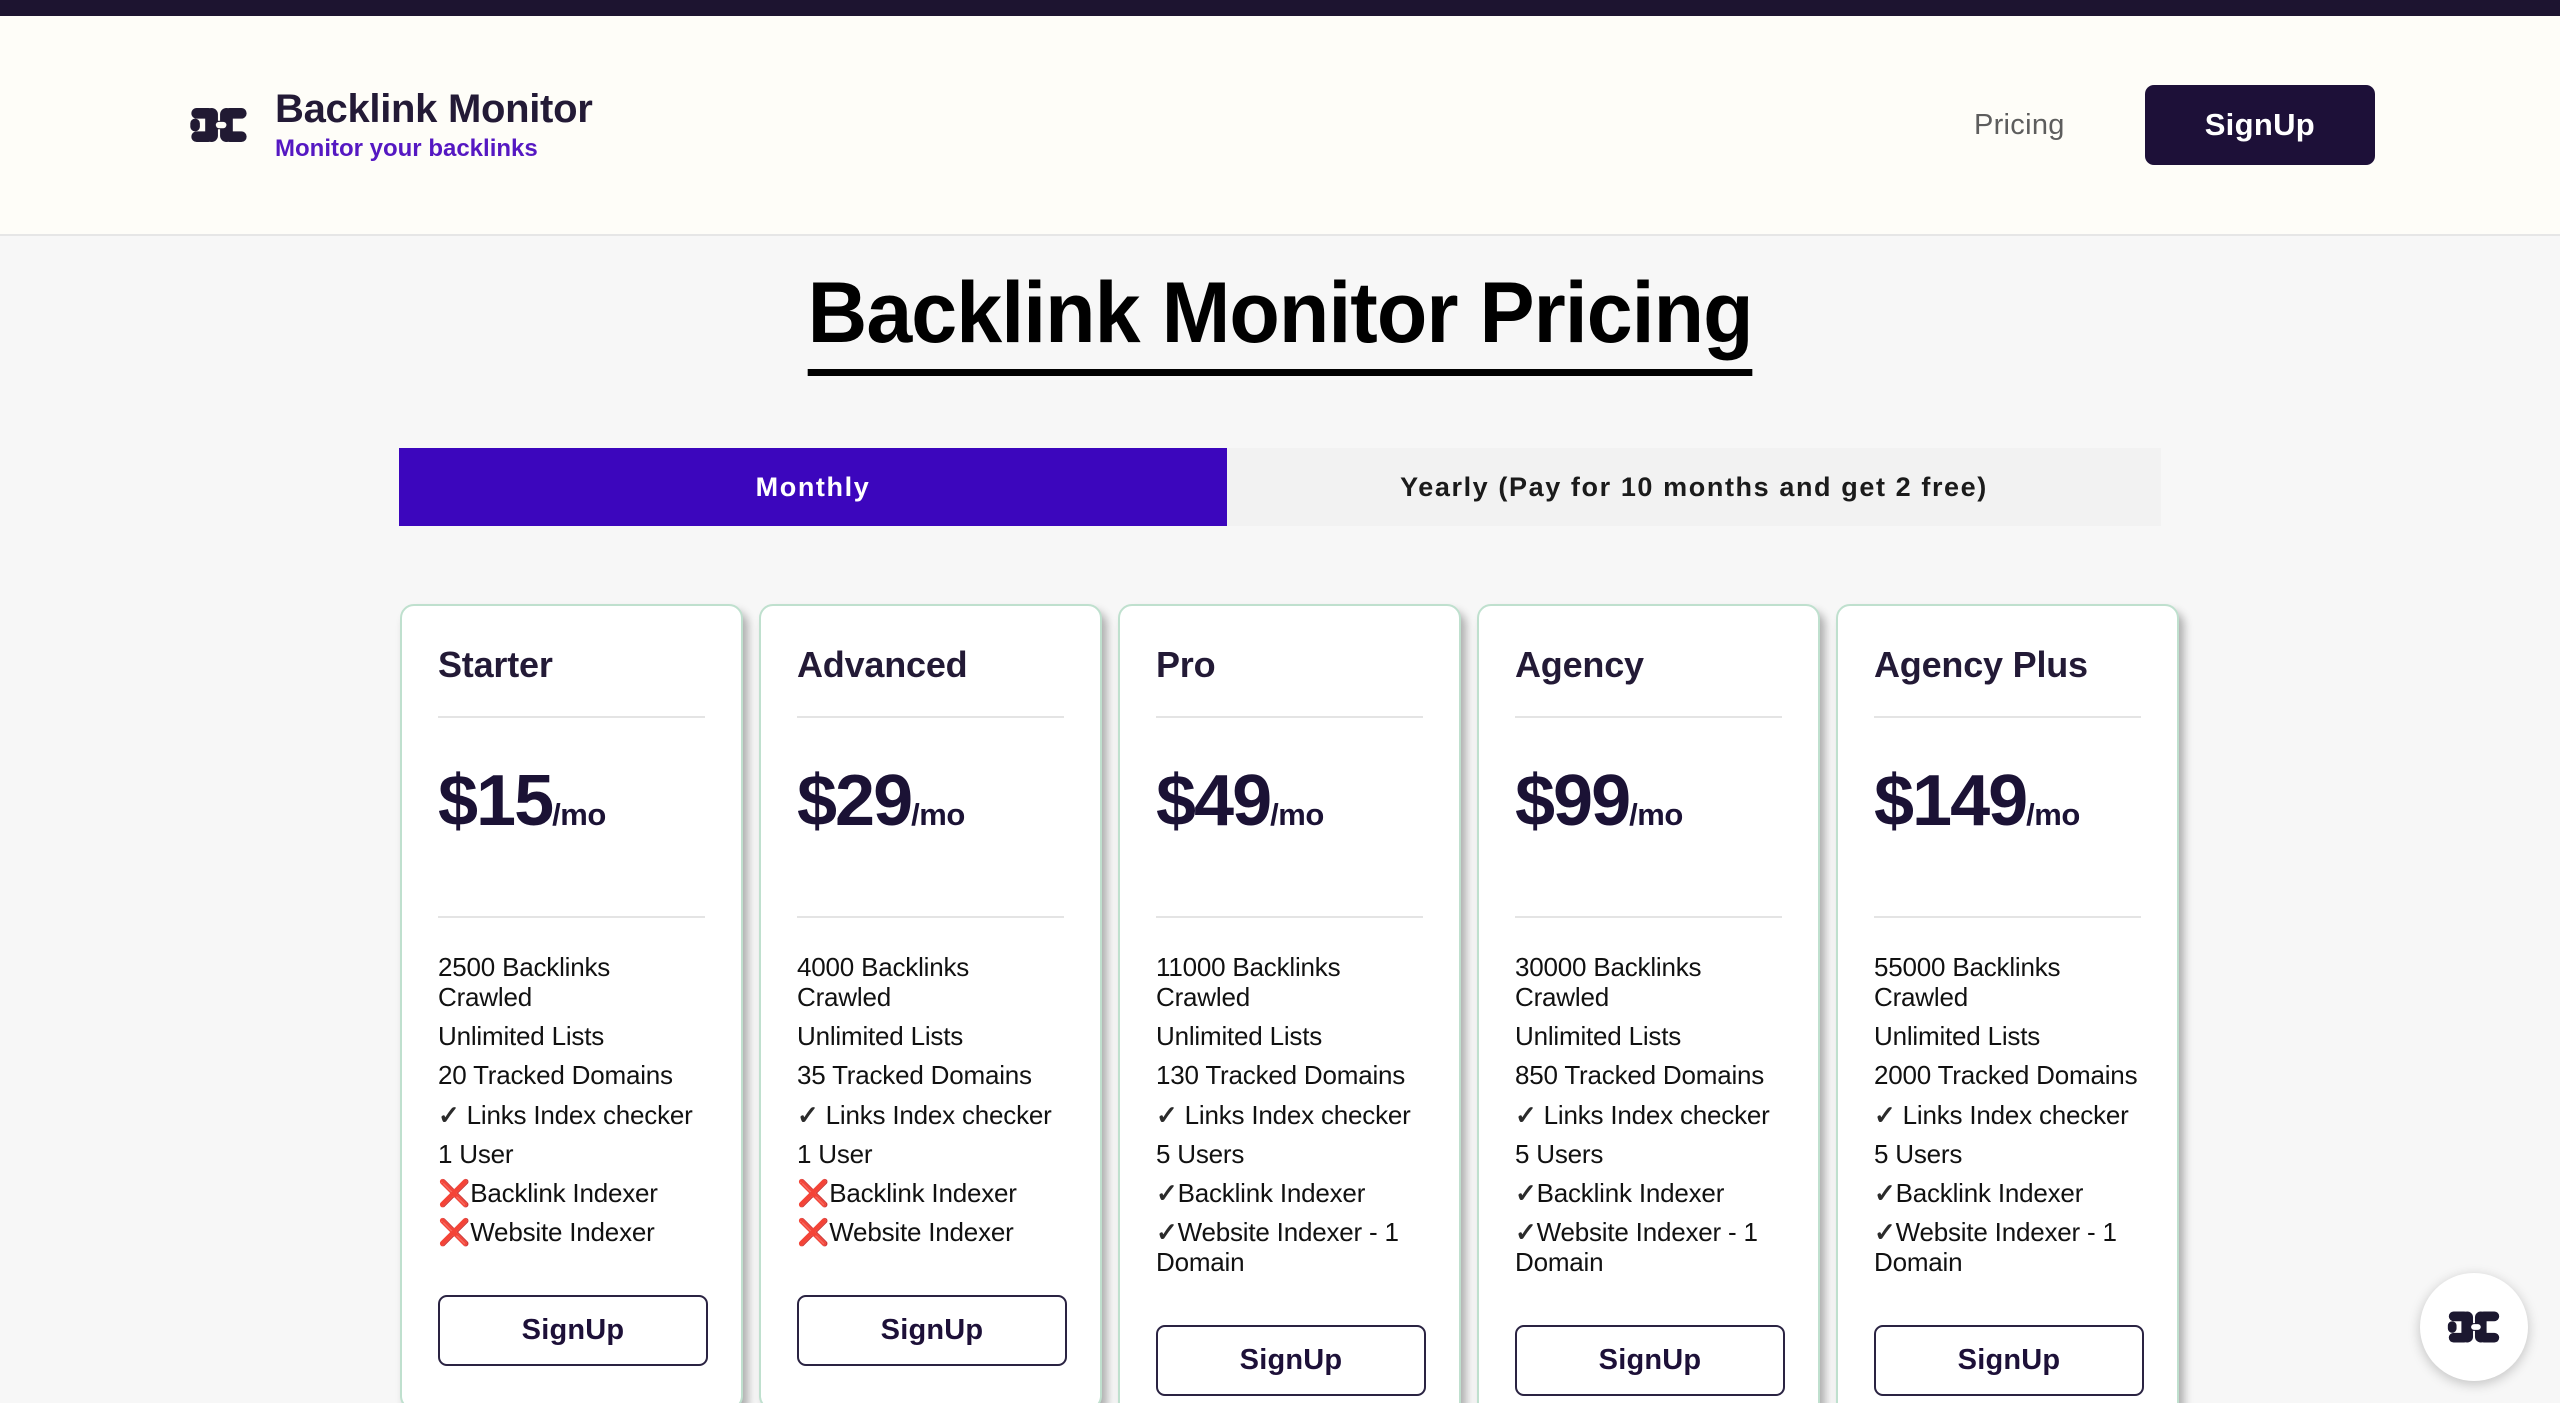 Image resolution: width=2560 pixels, height=1403 pixels. Describe the element at coordinates (571, 1154) in the screenshot. I see `plan-feature-item: 1 User` at that location.